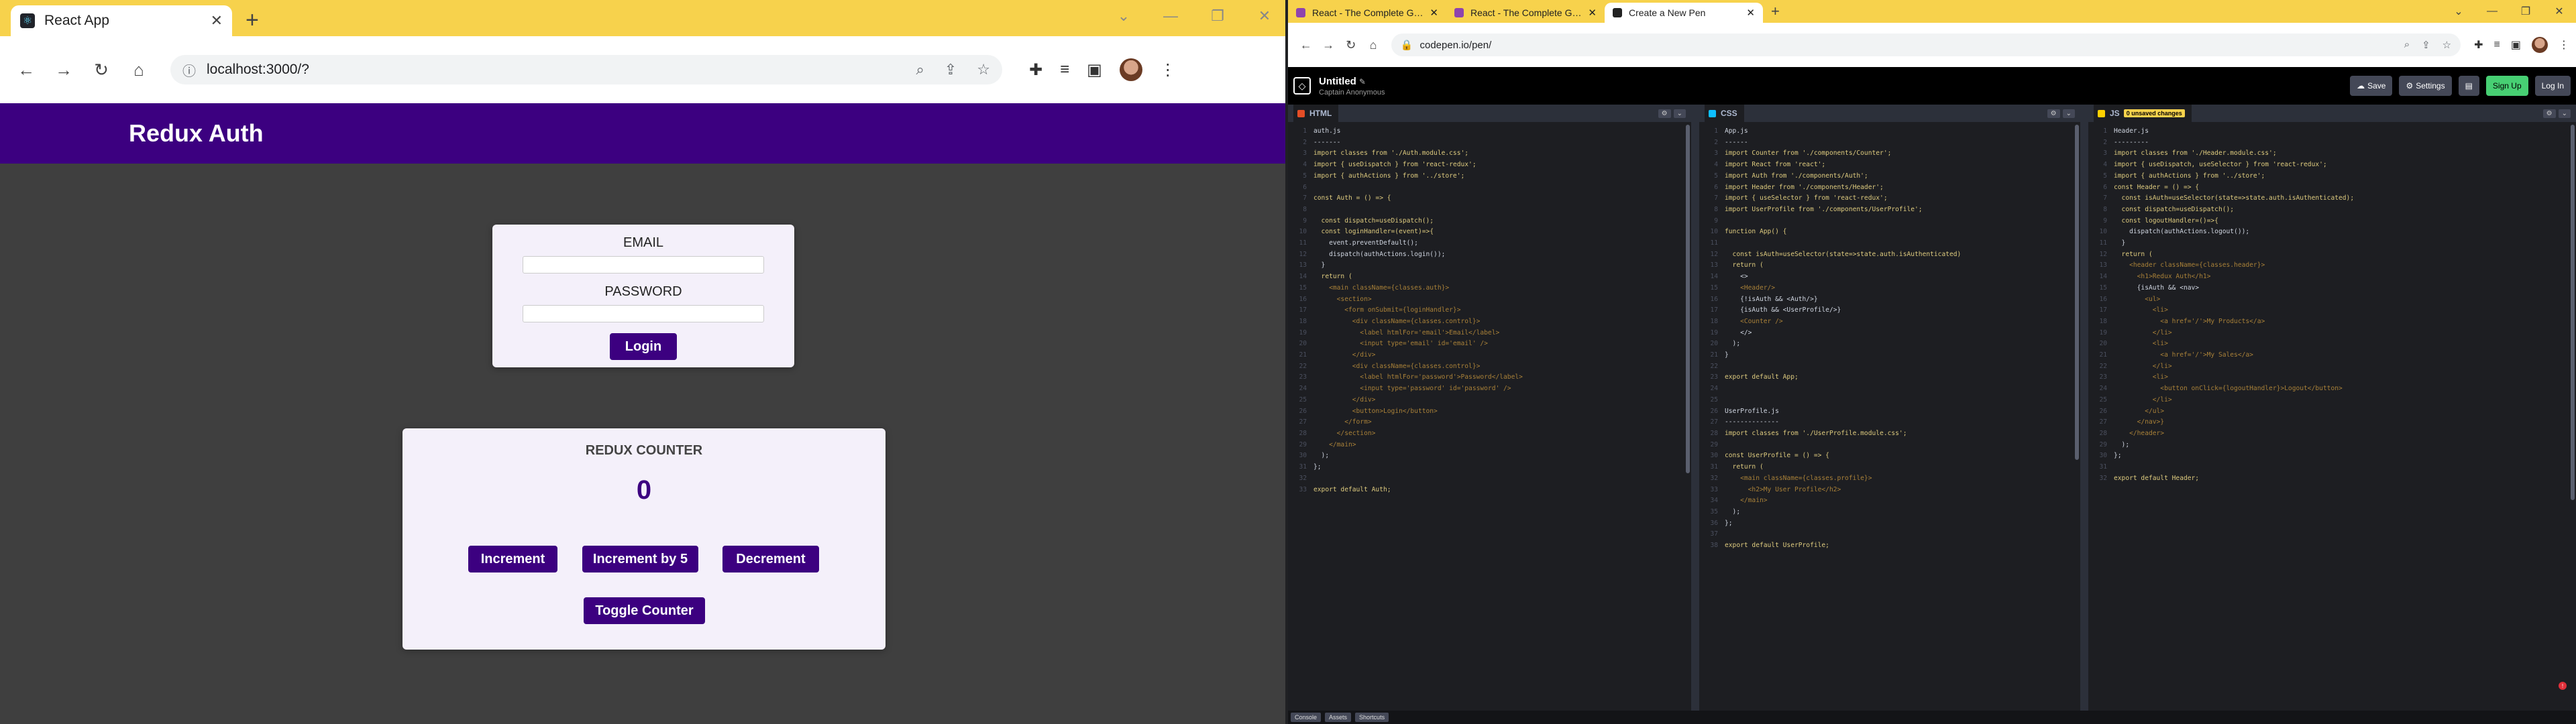  I want to click on decrement-button: Decrement, so click(770, 559).